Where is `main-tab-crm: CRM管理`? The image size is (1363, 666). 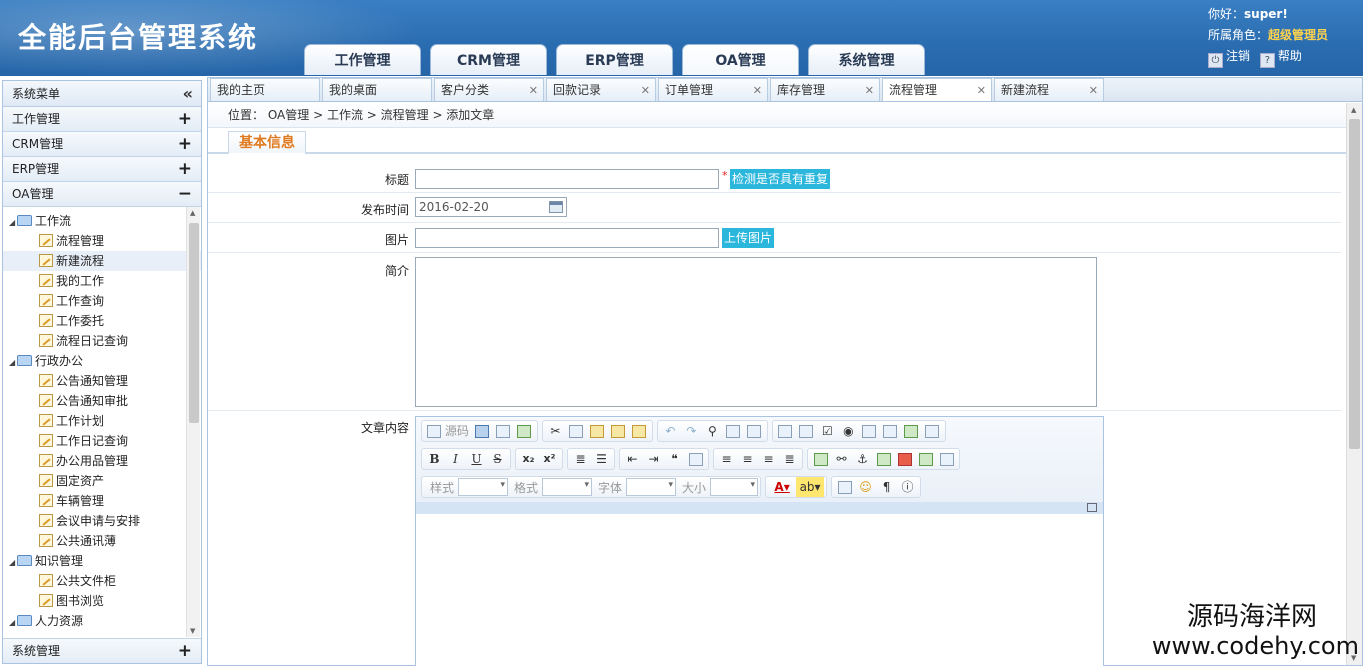 main-tab-crm: CRM管理 is located at coordinates (488, 59).